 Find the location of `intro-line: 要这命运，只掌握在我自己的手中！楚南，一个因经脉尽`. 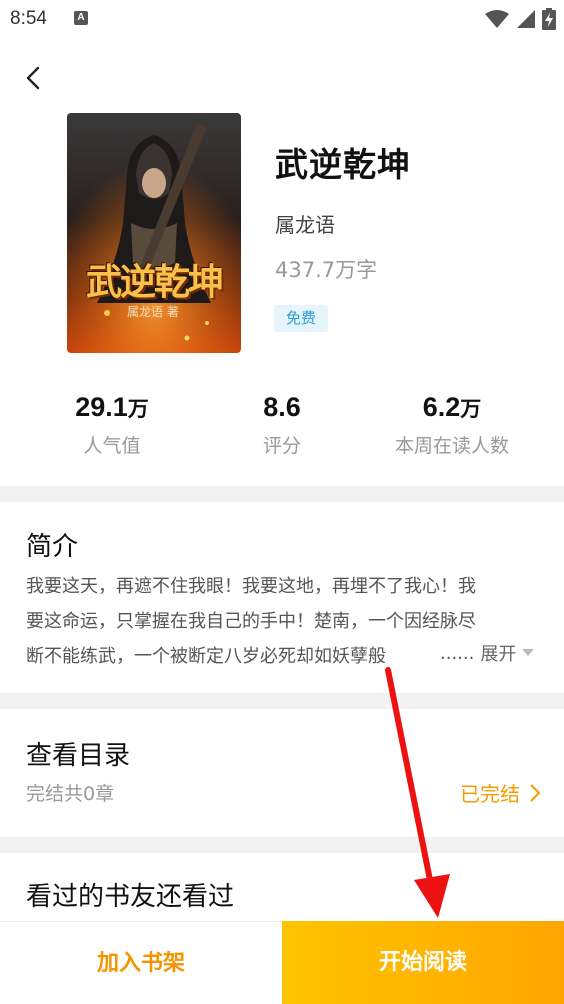

intro-line: 要这命运，只掌握在我自己的手中！楚南，一个因经脉尽 is located at coordinates (251, 621).